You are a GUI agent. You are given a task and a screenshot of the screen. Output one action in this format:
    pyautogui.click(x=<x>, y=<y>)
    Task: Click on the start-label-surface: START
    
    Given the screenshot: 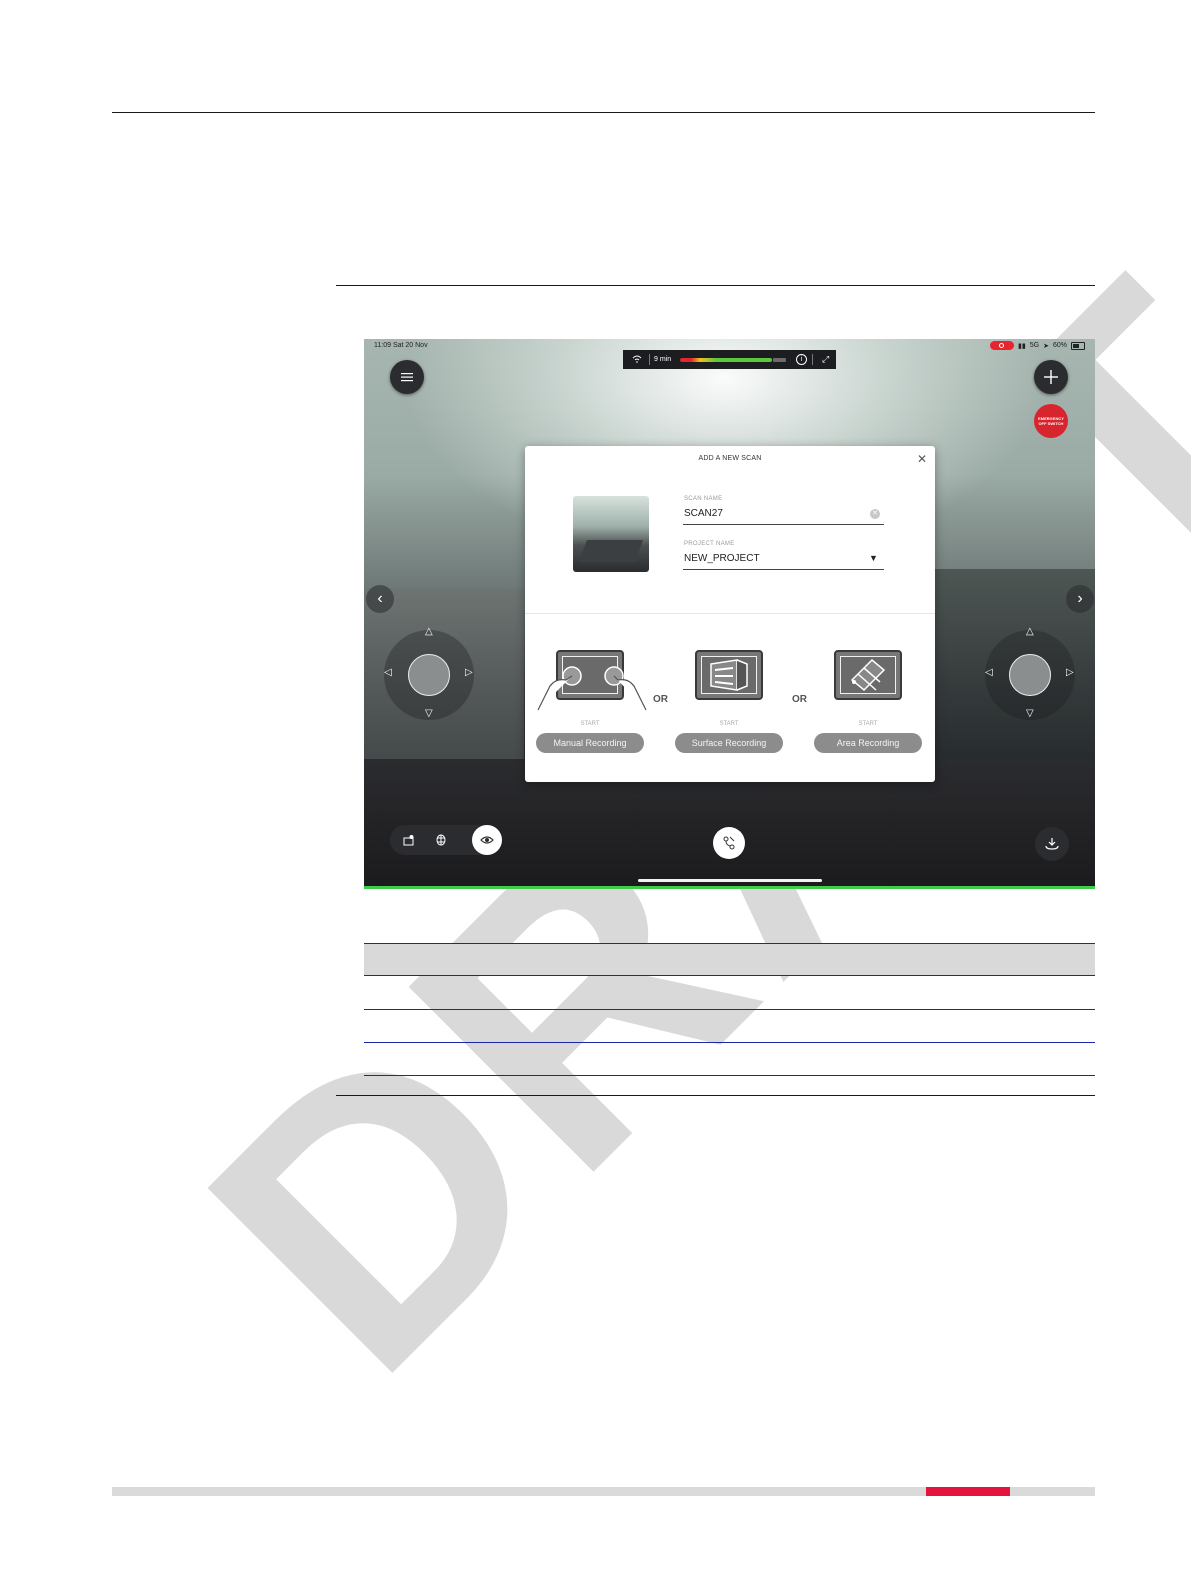 What is the action you would take?
    pyautogui.click(x=729, y=724)
    